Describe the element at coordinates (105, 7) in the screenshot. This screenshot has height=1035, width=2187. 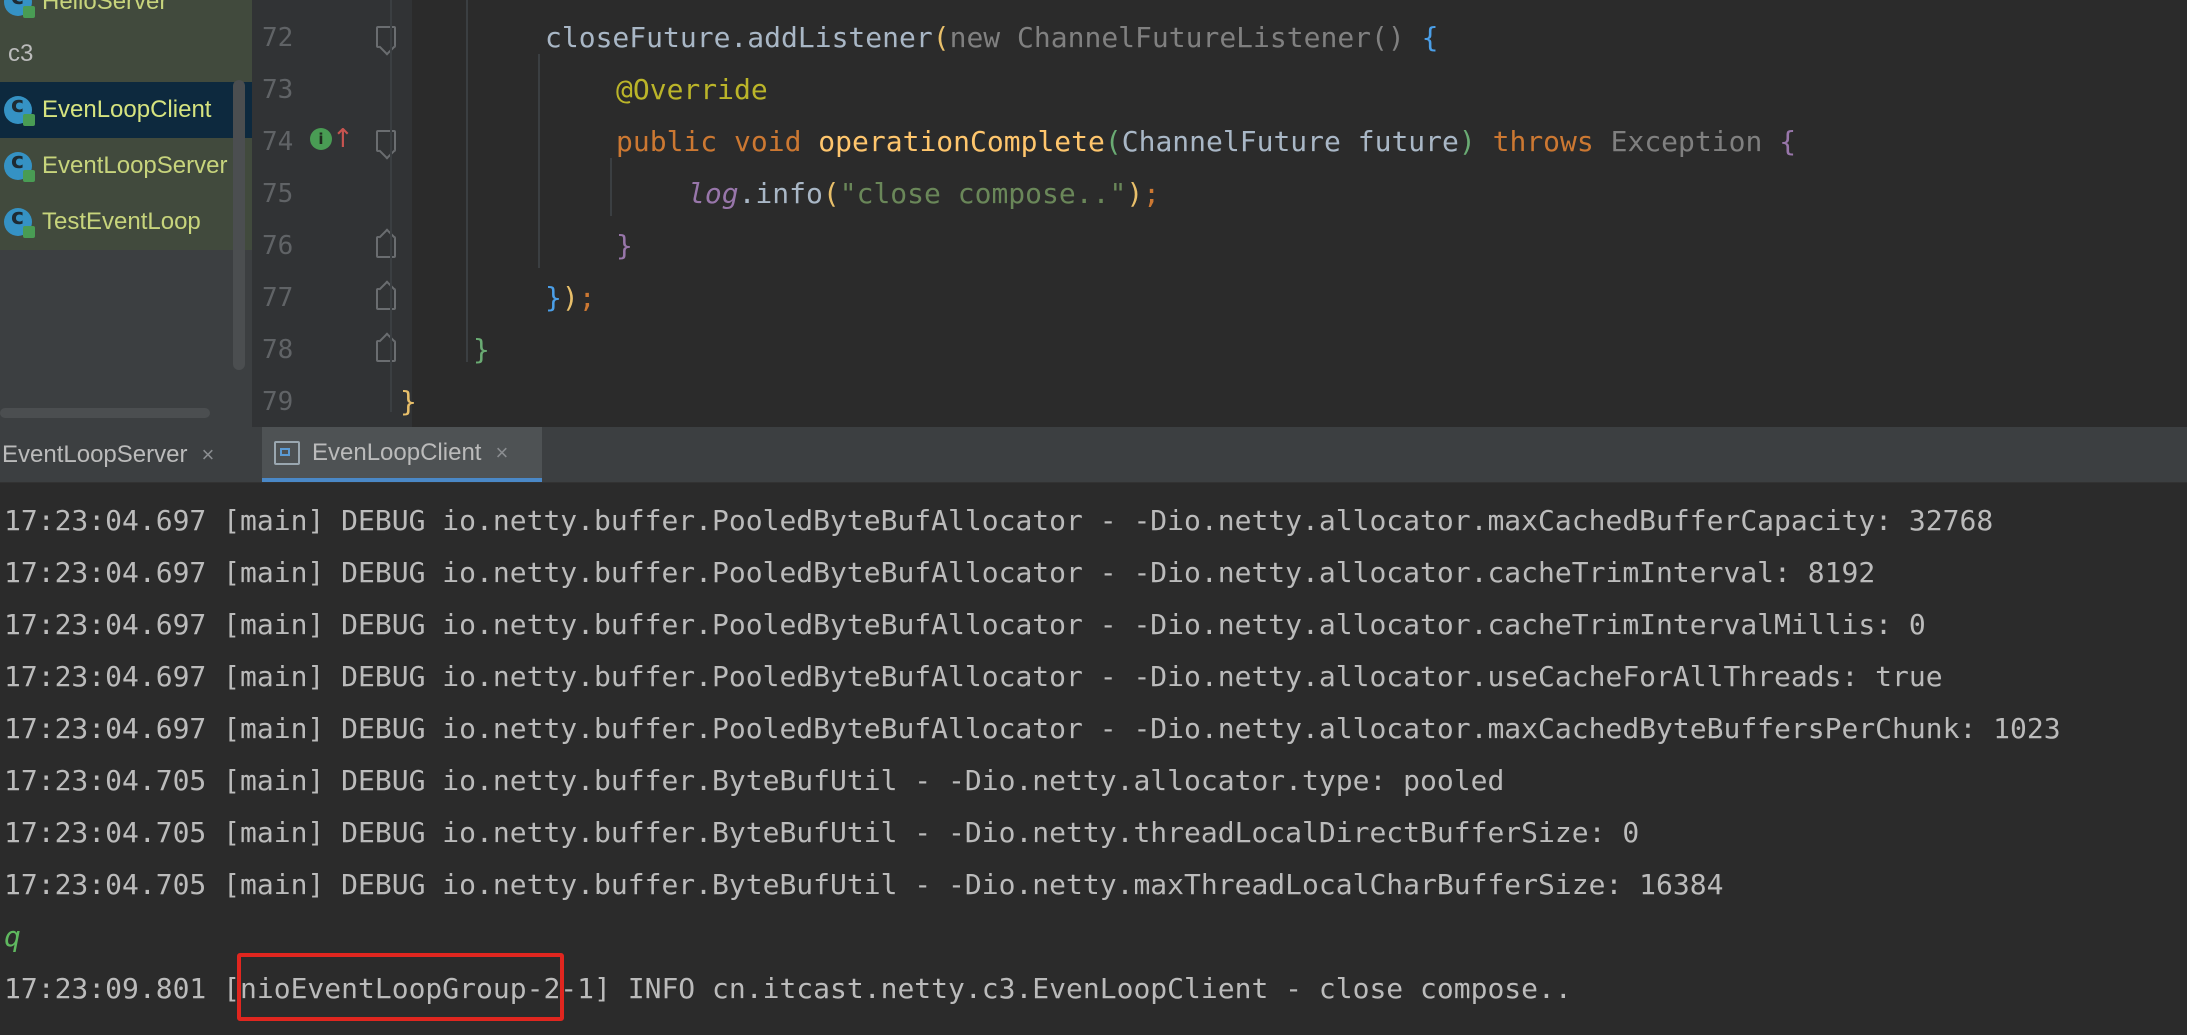
I see `tree-item-label: HelloServer` at that location.